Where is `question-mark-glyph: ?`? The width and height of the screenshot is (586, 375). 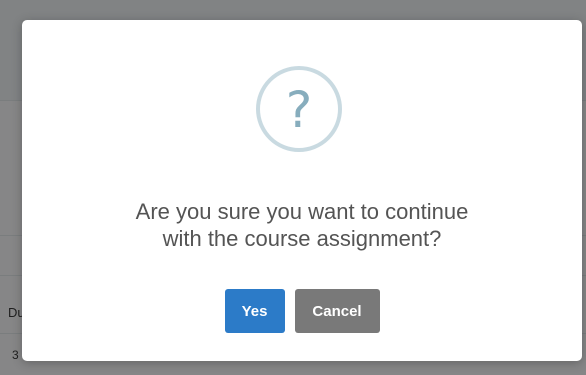 question-mark-glyph: ? is located at coordinates (299, 110).